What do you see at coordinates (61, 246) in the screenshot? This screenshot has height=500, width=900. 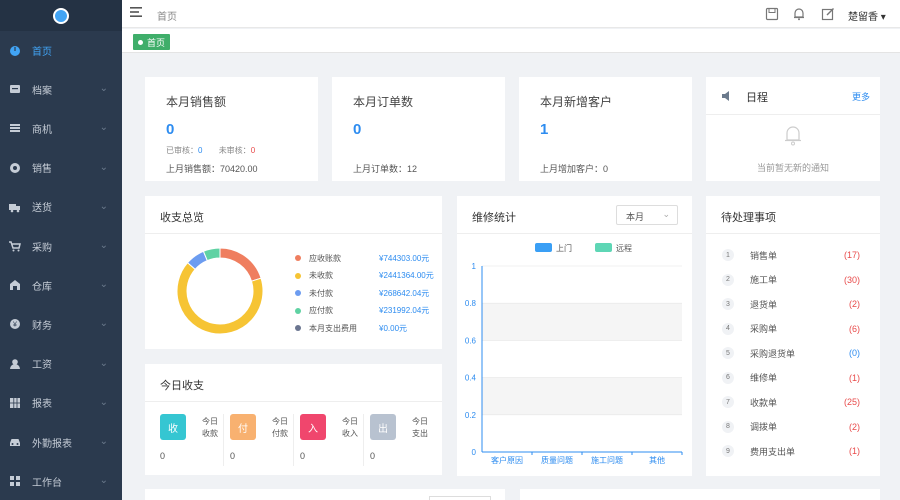 I see `sidebar-item-5: 采购 ⌄` at bounding box center [61, 246].